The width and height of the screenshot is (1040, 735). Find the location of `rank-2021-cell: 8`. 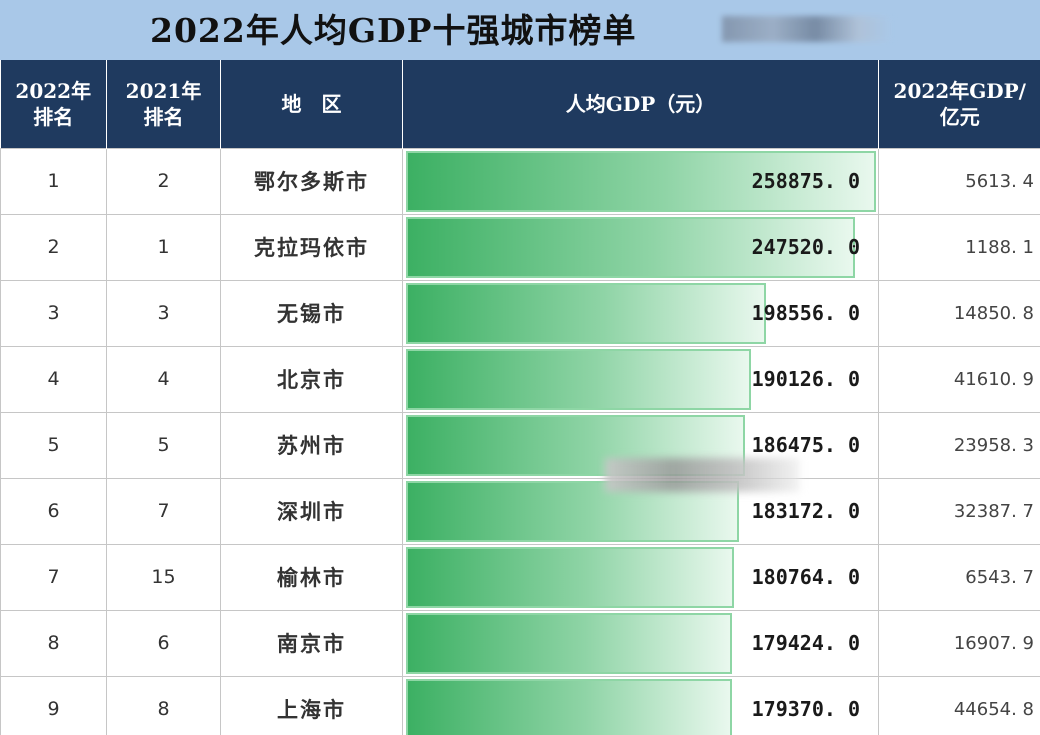

rank-2021-cell: 8 is located at coordinates (163, 705).